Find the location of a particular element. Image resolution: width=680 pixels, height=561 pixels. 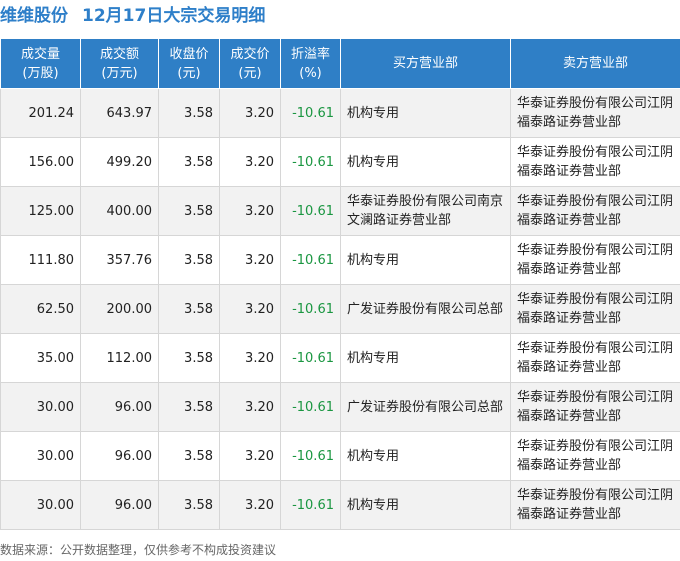

premium-header: 折溢率 (%) is located at coordinates (310, 63).